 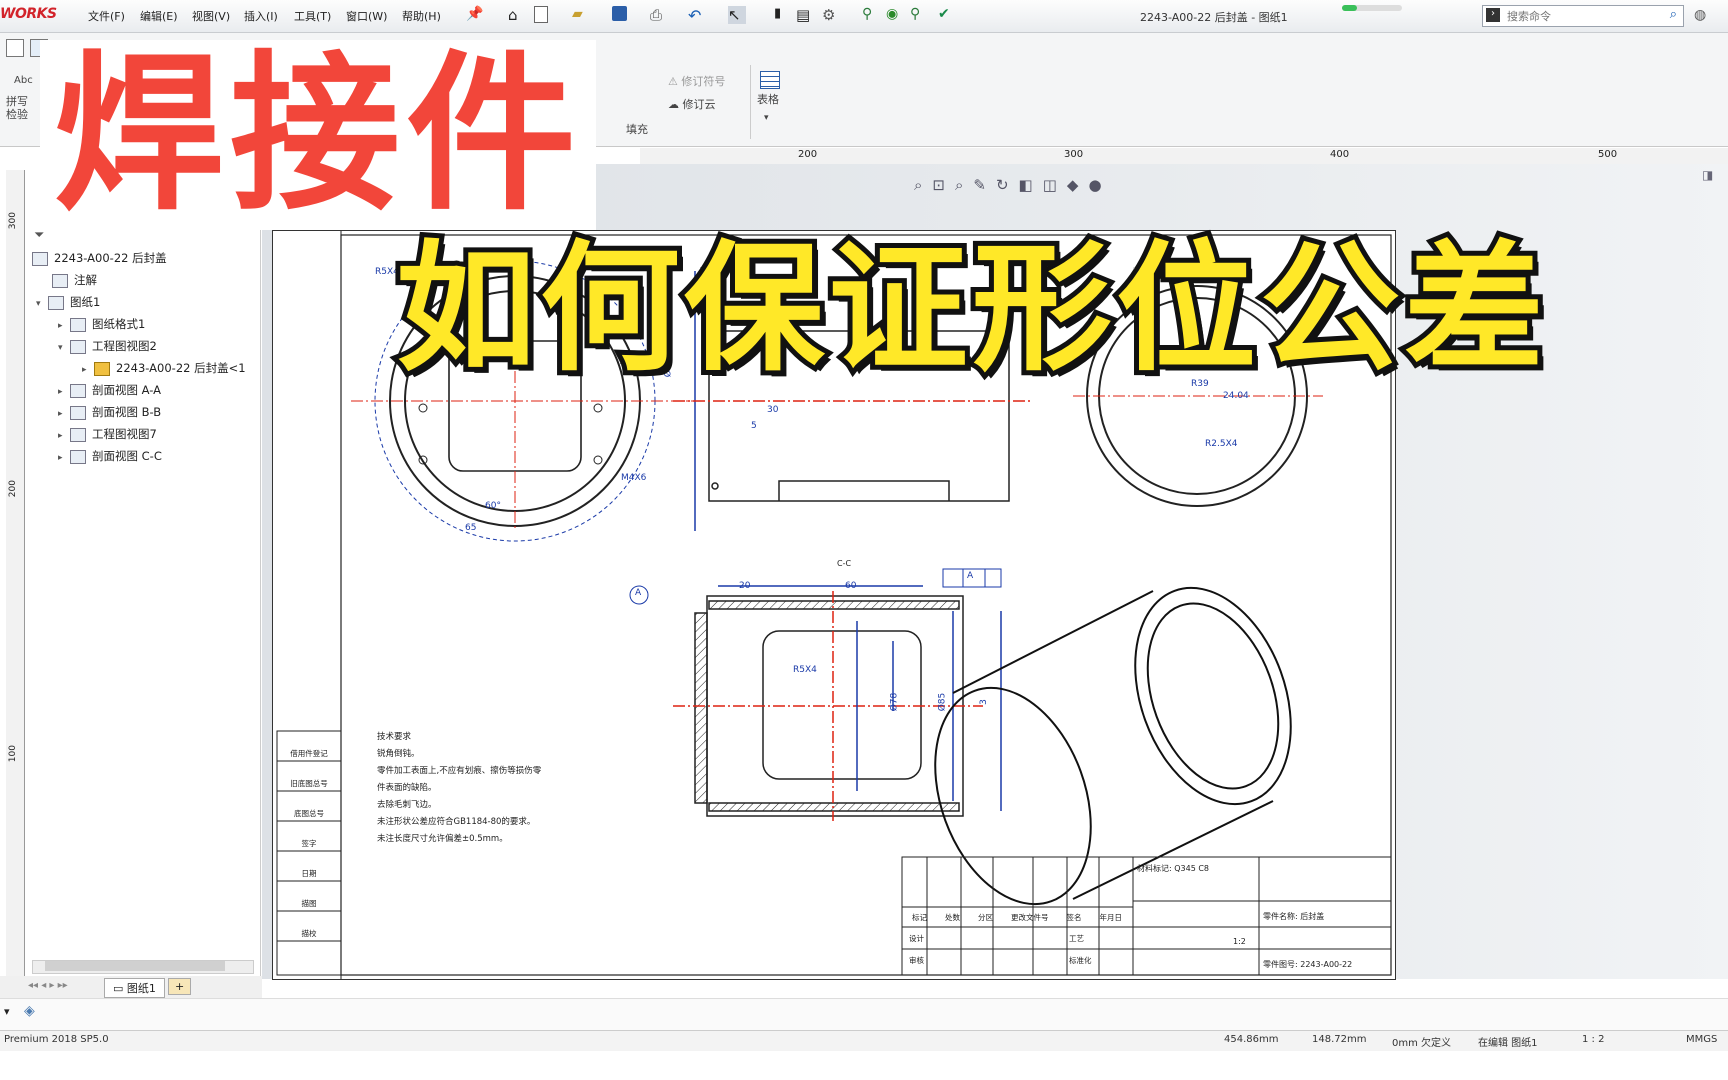 What do you see at coordinates (110, 458) in the screenshot?
I see `tree-item-section-cc: ▸ 剖面视图 C-C` at bounding box center [110, 458].